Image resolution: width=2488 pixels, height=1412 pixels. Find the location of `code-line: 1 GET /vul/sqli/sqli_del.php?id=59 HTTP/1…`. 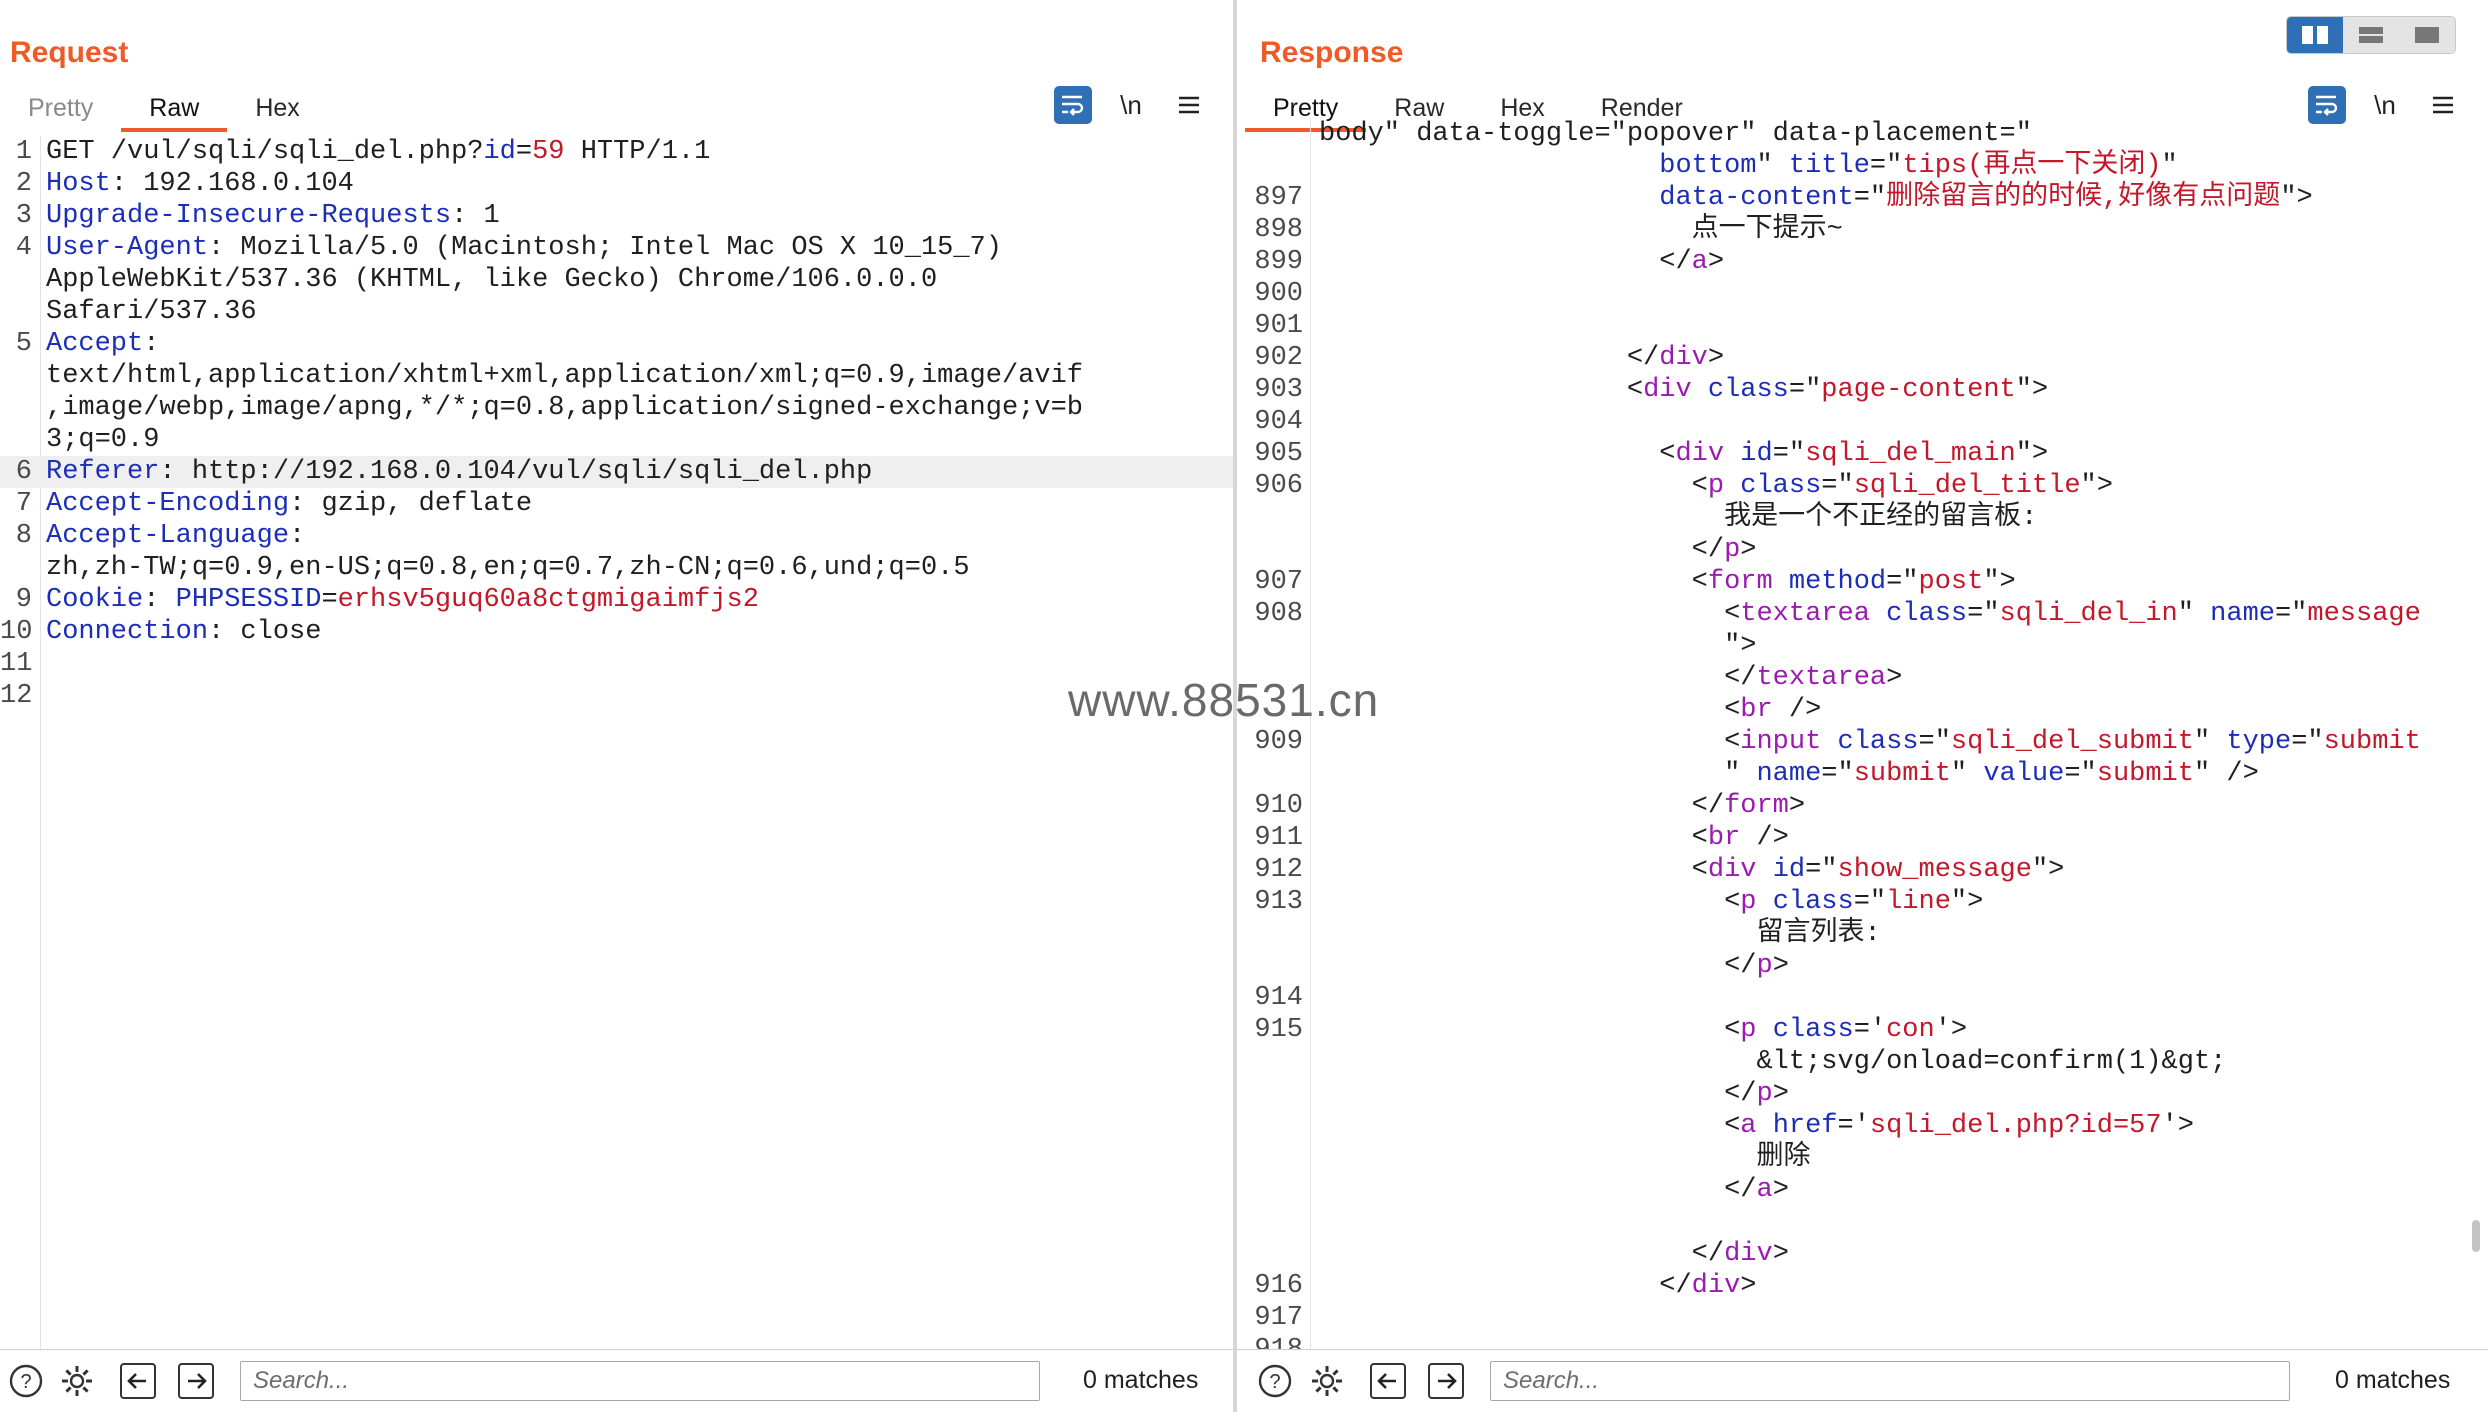

code-line: 1 GET /vul/sqli/sqli_del.php?id=59 HTTP/1… is located at coordinates (616, 152).